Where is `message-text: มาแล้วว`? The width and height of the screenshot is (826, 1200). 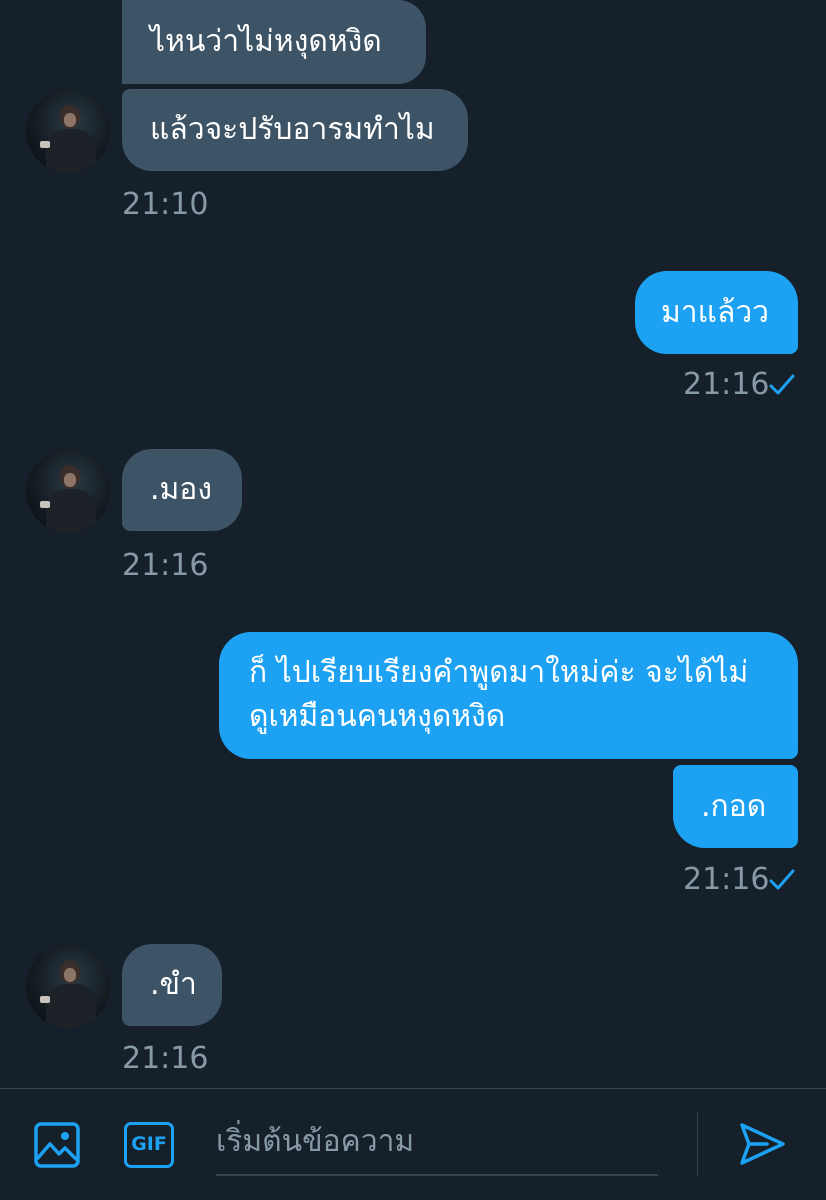 message-text: มาแล้วว is located at coordinates (715, 312).